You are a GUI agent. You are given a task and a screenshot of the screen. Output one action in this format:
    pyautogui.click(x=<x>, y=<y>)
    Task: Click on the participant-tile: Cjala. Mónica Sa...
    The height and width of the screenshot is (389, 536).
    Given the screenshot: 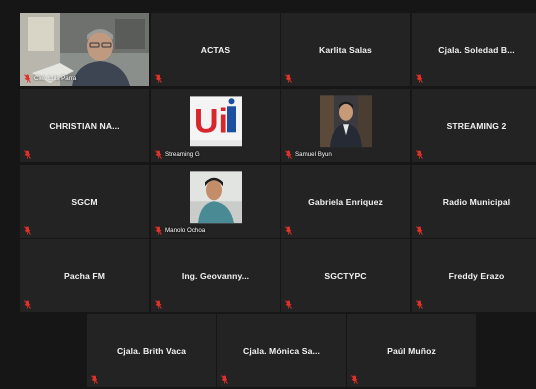 What is the action you would take?
    pyautogui.click(x=281, y=350)
    